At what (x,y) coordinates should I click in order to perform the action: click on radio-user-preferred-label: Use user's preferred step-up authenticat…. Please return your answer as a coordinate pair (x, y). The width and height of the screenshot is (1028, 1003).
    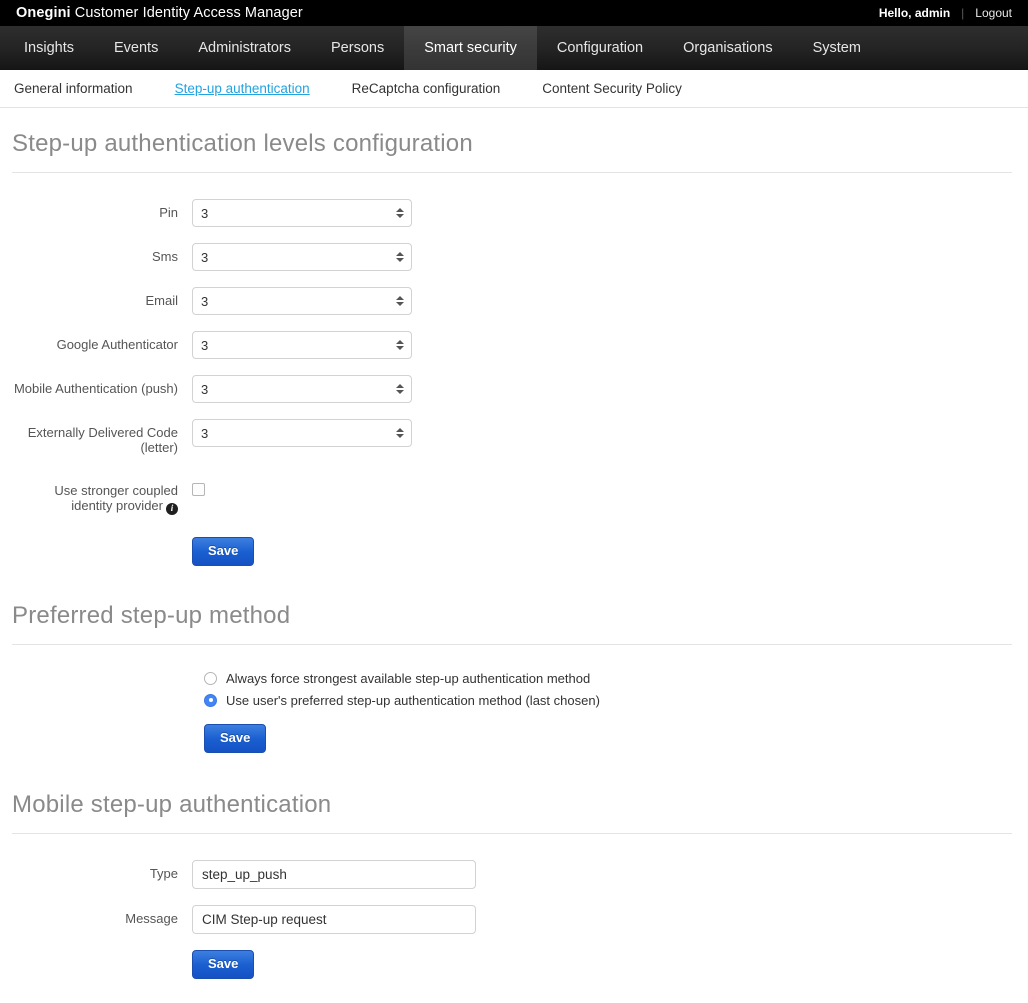
    Looking at the image, I should click on (413, 700).